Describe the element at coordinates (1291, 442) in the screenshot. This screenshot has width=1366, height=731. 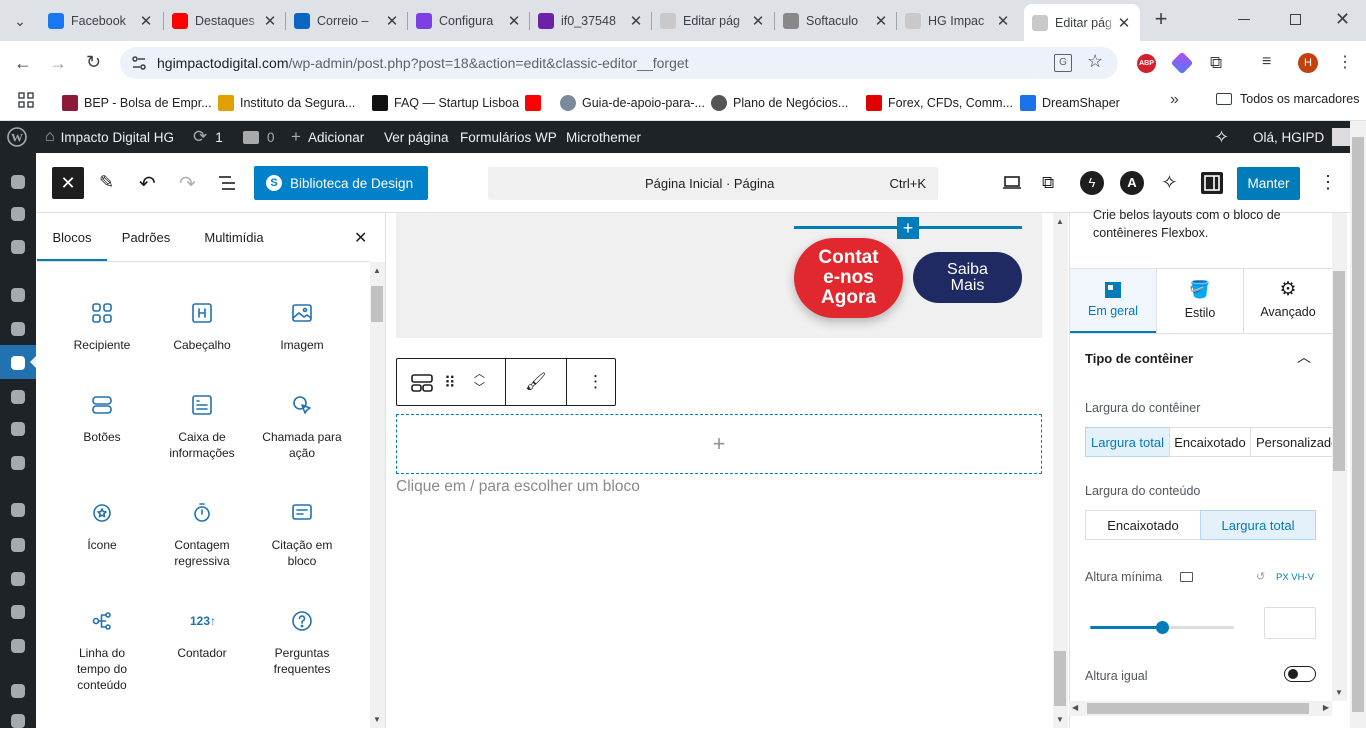
I see `container-width-custom: Personalizado` at that location.